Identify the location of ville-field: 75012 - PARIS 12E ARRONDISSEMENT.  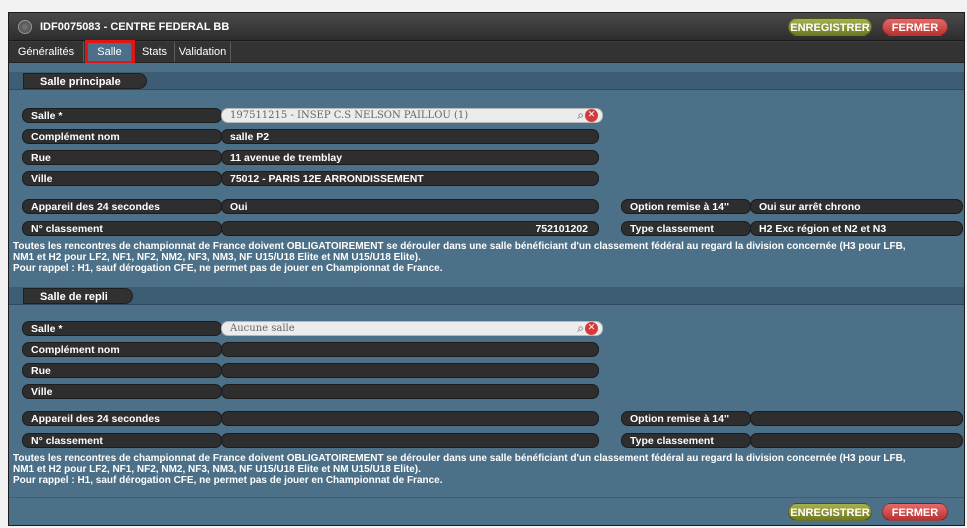
(410, 178).